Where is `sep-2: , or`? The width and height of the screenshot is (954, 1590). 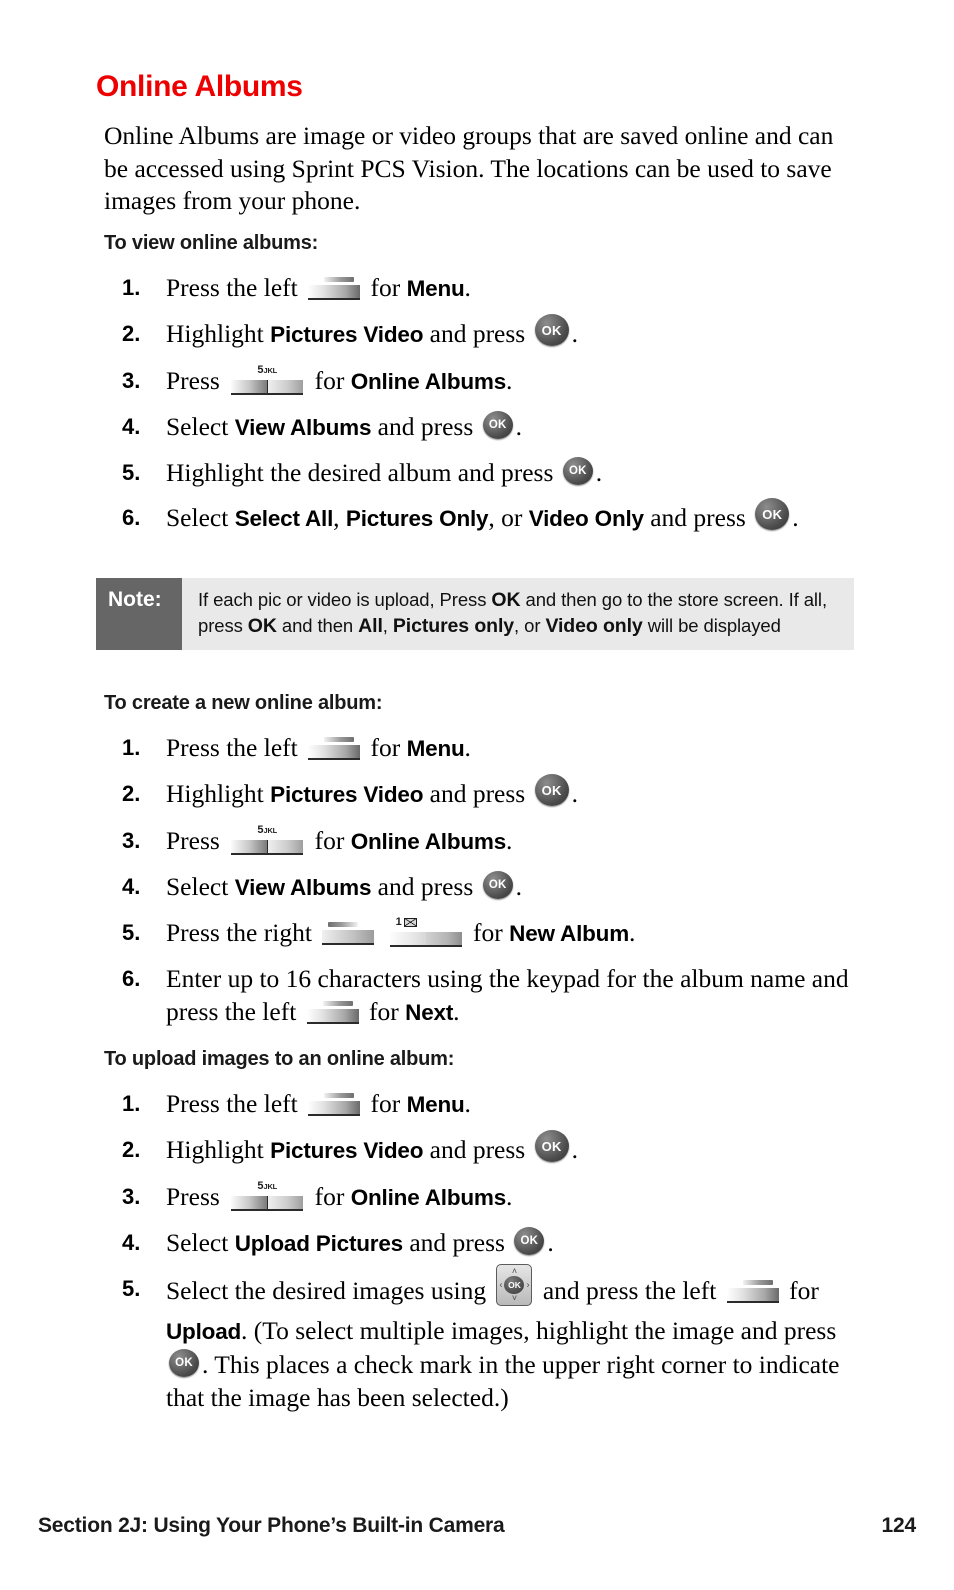
sep-2: , or is located at coordinates (505, 518).